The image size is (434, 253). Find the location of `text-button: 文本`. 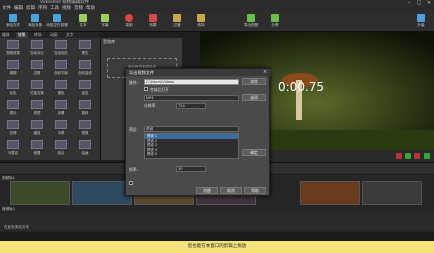

text-button: 文本 is located at coordinates (83, 22).